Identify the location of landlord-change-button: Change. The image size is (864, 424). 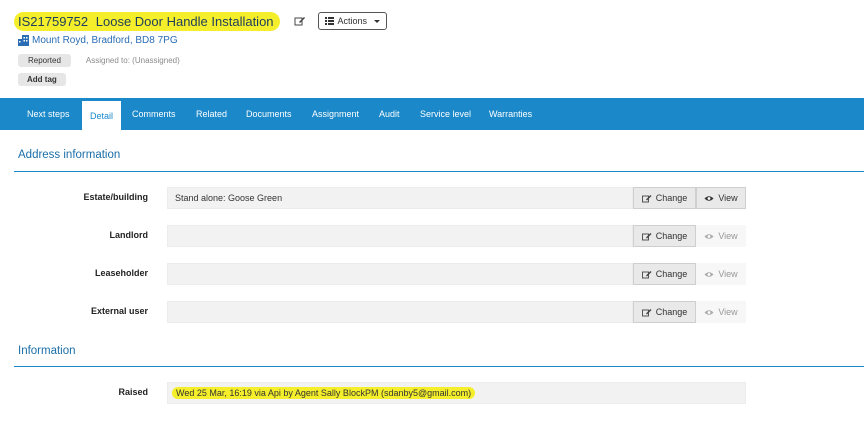
(664, 236).